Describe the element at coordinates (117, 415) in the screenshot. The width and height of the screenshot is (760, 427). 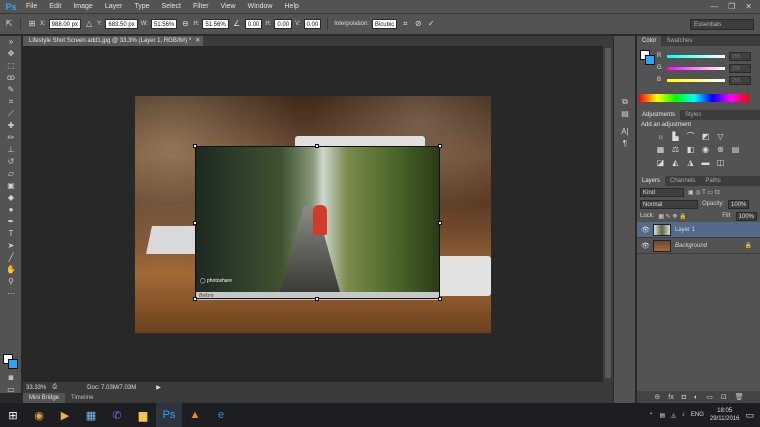
I see `viber-icon: ✆` at that location.